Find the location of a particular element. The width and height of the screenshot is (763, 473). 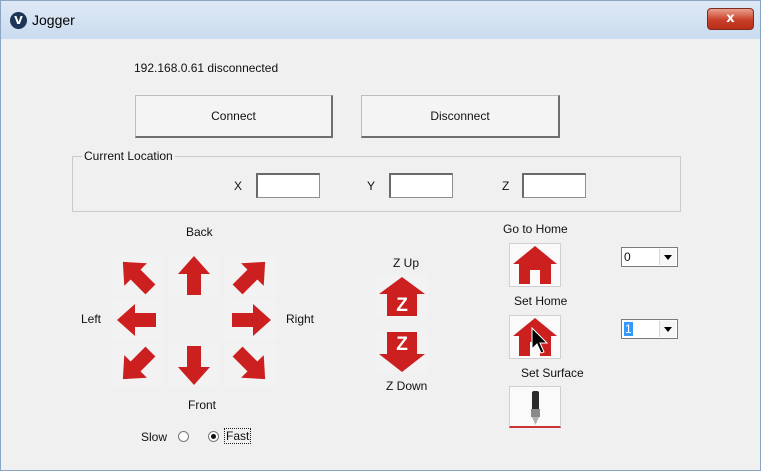

current-location-group is located at coordinates (376, 184).